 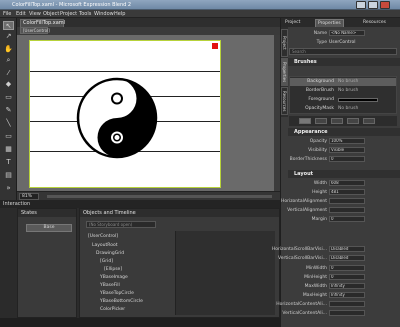 What do you see at coordinates (103, 236) in the screenshot?
I see `tree-item: [UserControl]` at bounding box center [103, 236].